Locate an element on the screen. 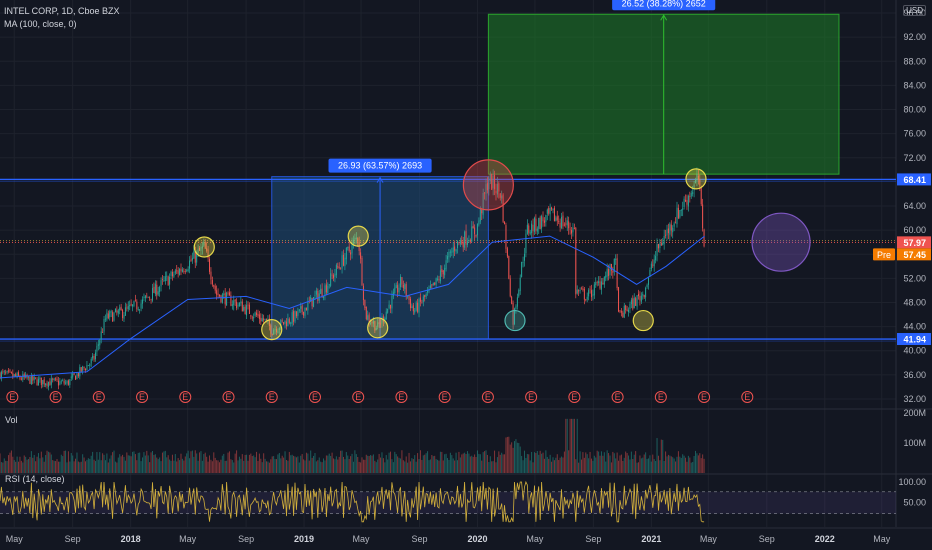 This screenshot has width=932, height=550. ma-legend: MA (100, close, 0) is located at coordinates (62, 24).